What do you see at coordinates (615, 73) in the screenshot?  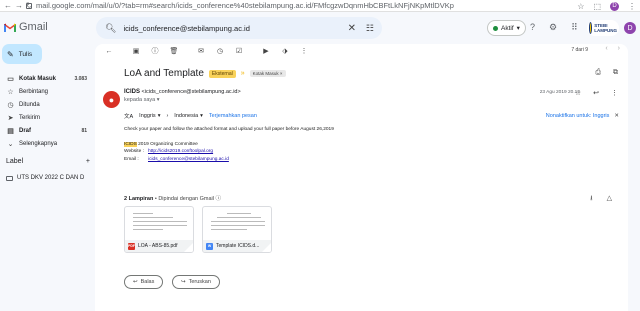 I see `open-new-window-icon: ⧉` at bounding box center [615, 73].